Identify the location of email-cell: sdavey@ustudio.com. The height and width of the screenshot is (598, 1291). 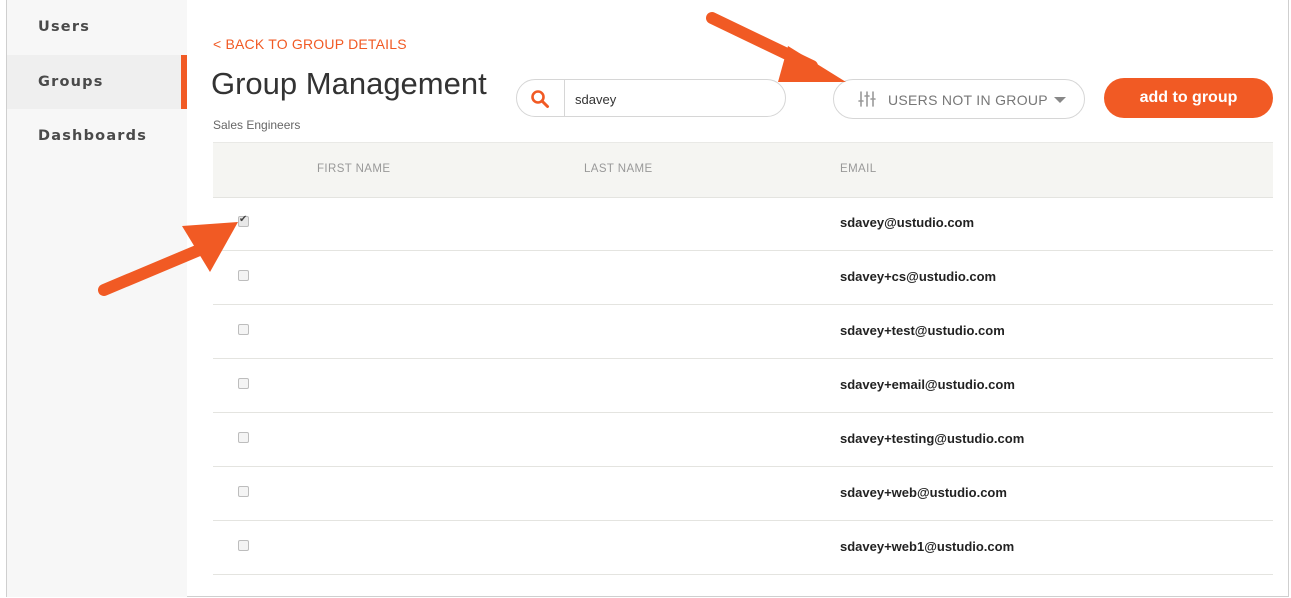
(907, 222).